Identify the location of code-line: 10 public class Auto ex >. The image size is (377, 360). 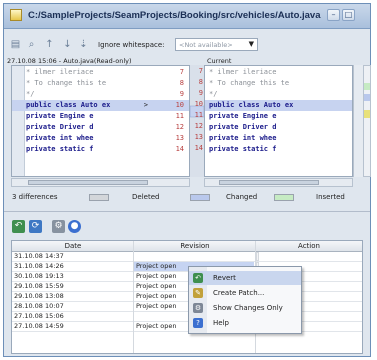
(100, 105).